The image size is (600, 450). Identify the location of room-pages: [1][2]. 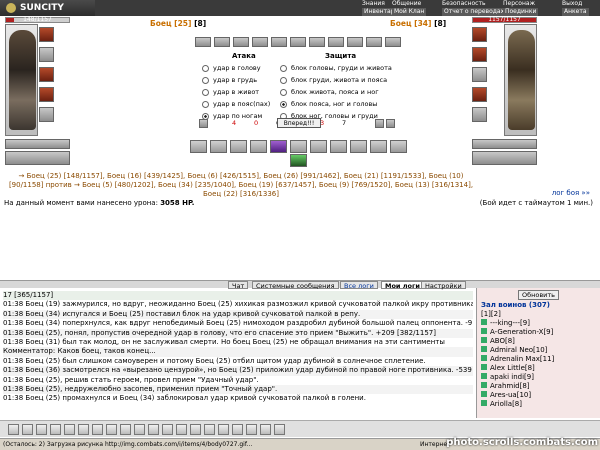
(538, 314).